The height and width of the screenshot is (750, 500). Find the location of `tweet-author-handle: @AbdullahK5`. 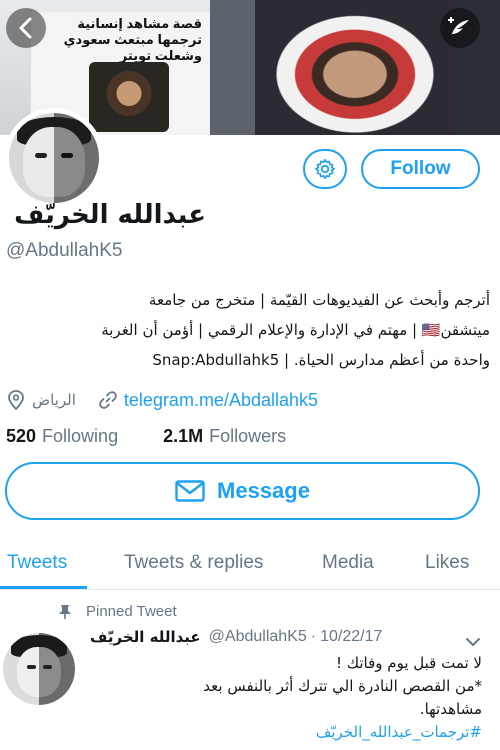

tweet-author-handle: @AbdullahK5 is located at coordinates (258, 637).